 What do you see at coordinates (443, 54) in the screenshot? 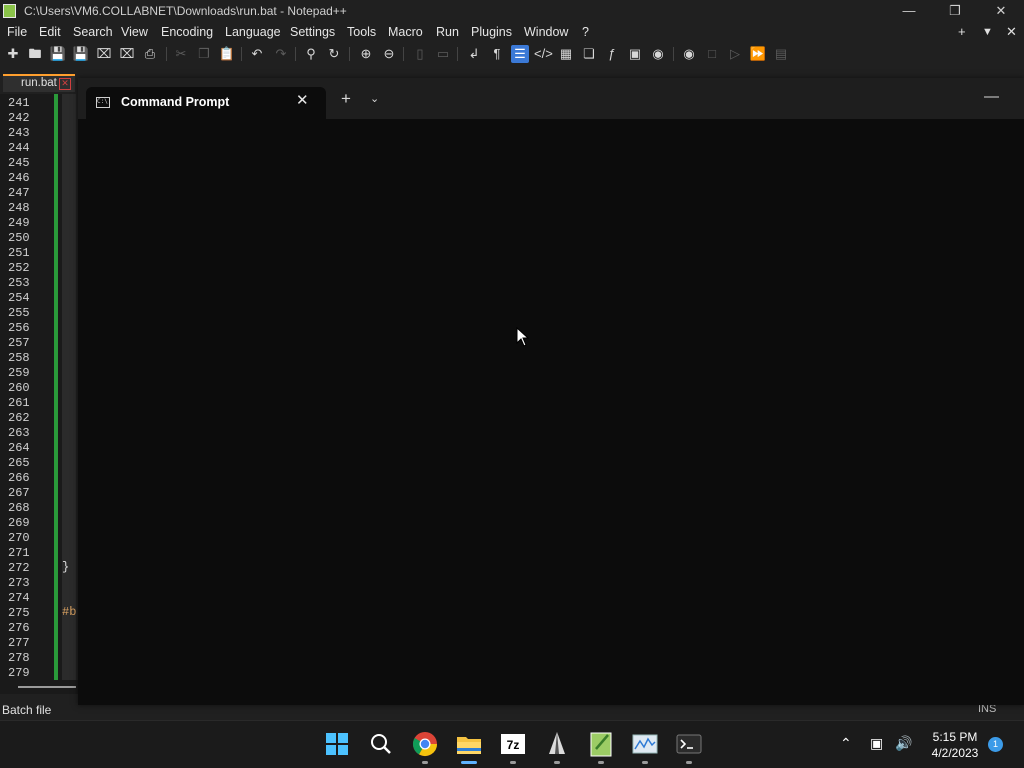
I see `sync-horizontal-icon: ▭` at bounding box center [443, 54].